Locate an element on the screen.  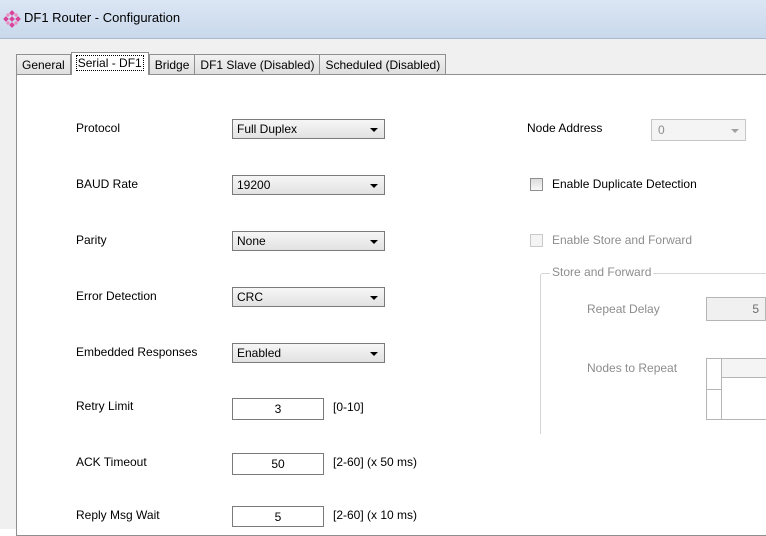
ack-timeout-label: ACK Timeout is located at coordinates (111, 462).